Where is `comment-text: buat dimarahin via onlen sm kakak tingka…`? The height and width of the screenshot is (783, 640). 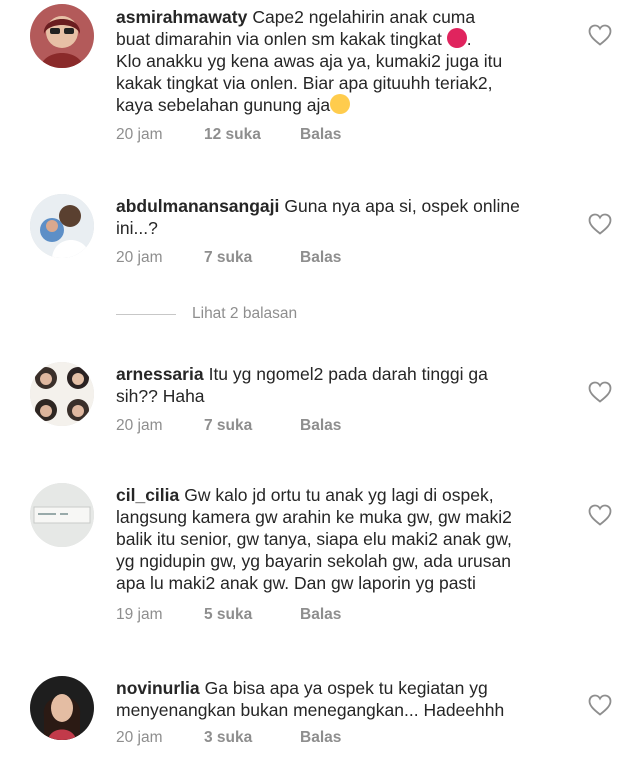
comment-text: buat dimarahin via onlen sm kakak tingka… is located at coordinates (279, 39).